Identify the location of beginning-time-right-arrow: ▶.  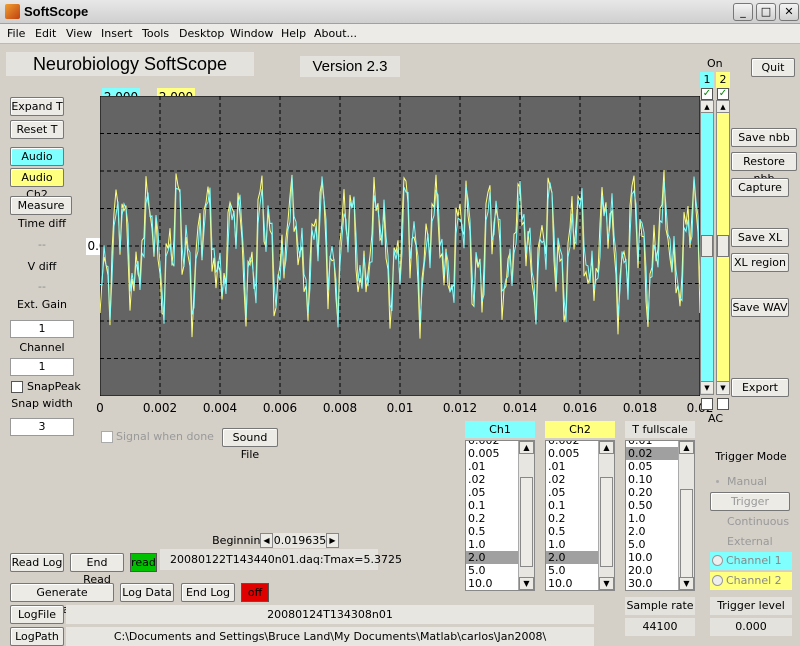
(332, 540).